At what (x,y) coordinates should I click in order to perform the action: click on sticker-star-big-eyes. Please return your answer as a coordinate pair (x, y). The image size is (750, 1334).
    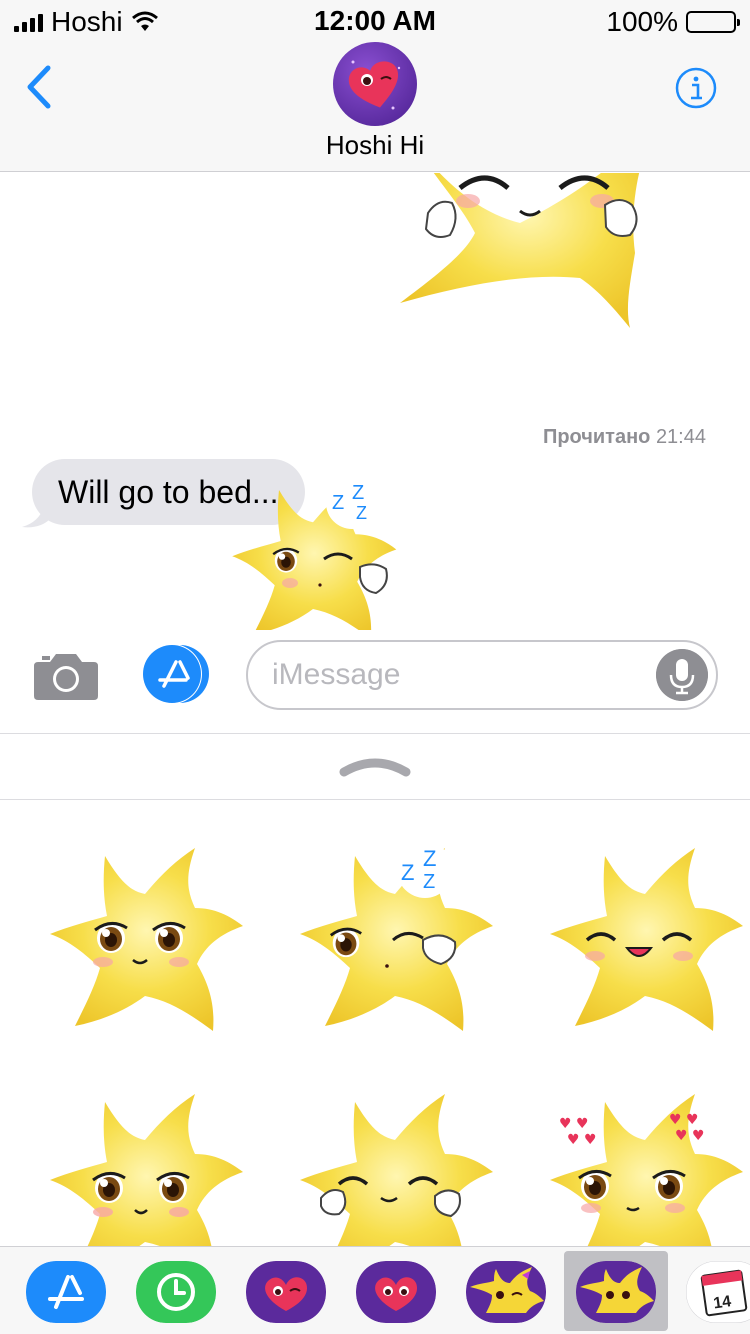
    Looking at the image, I should click on (145, 936).